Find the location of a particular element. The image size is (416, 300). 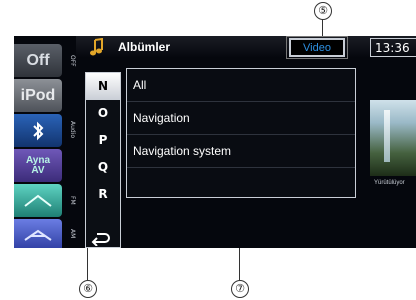

bluetooth-icon is located at coordinates (38, 130).